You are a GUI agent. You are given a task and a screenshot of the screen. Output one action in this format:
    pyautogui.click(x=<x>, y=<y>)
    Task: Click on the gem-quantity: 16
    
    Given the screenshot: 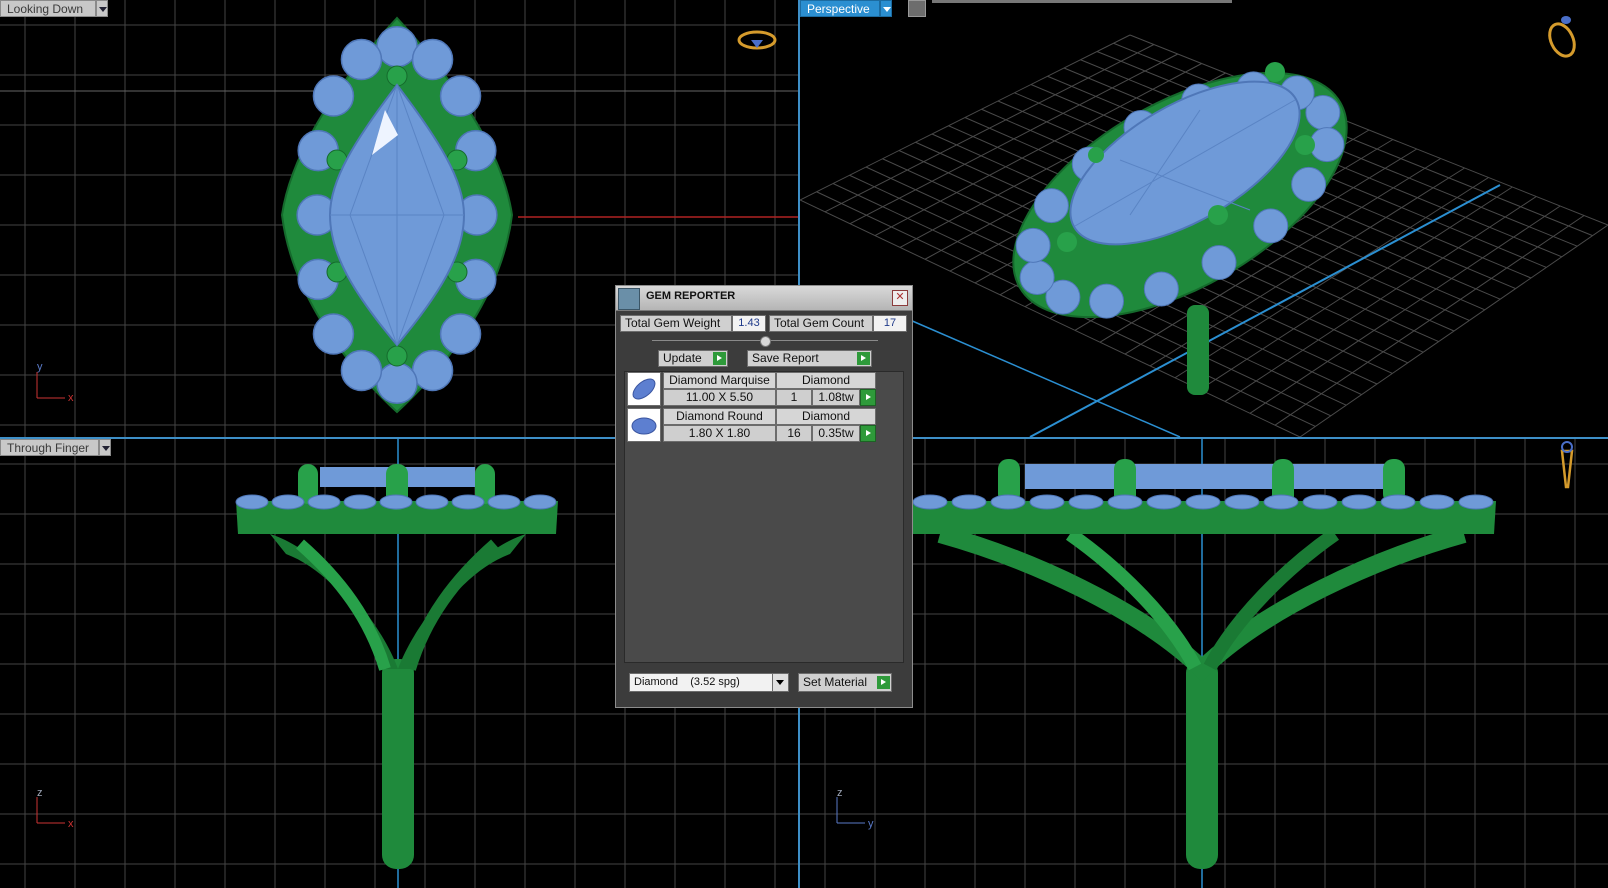 What is the action you would take?
    pyautogui.click(x=794, y=433)
    